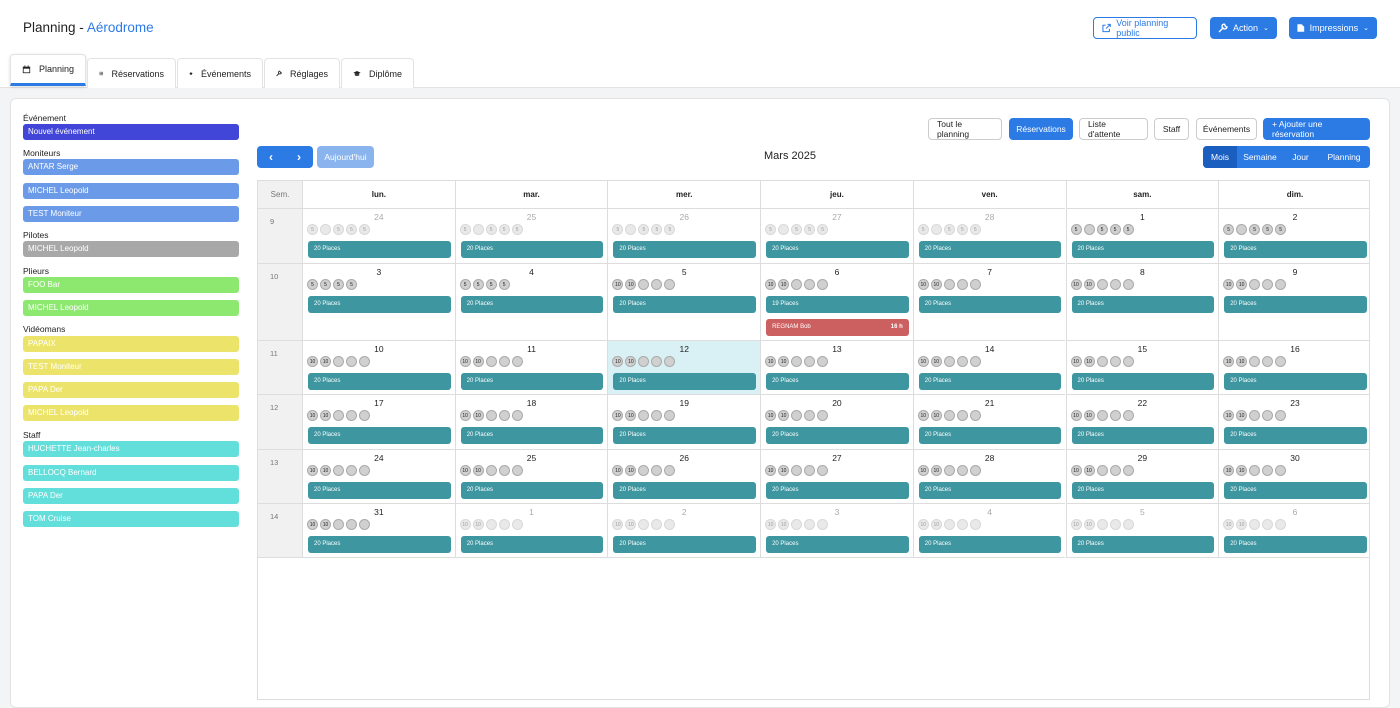 This screenshot has width=1400, height=708. I want to click on filter-reservations-button: Réservations, so click(1041, 129).